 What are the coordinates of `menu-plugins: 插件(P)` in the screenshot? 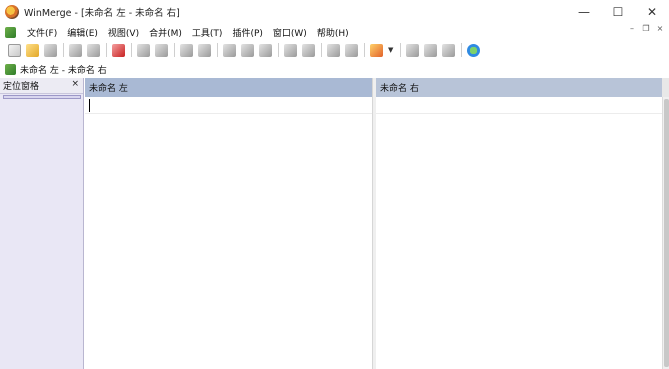 It's located at (247, 32).